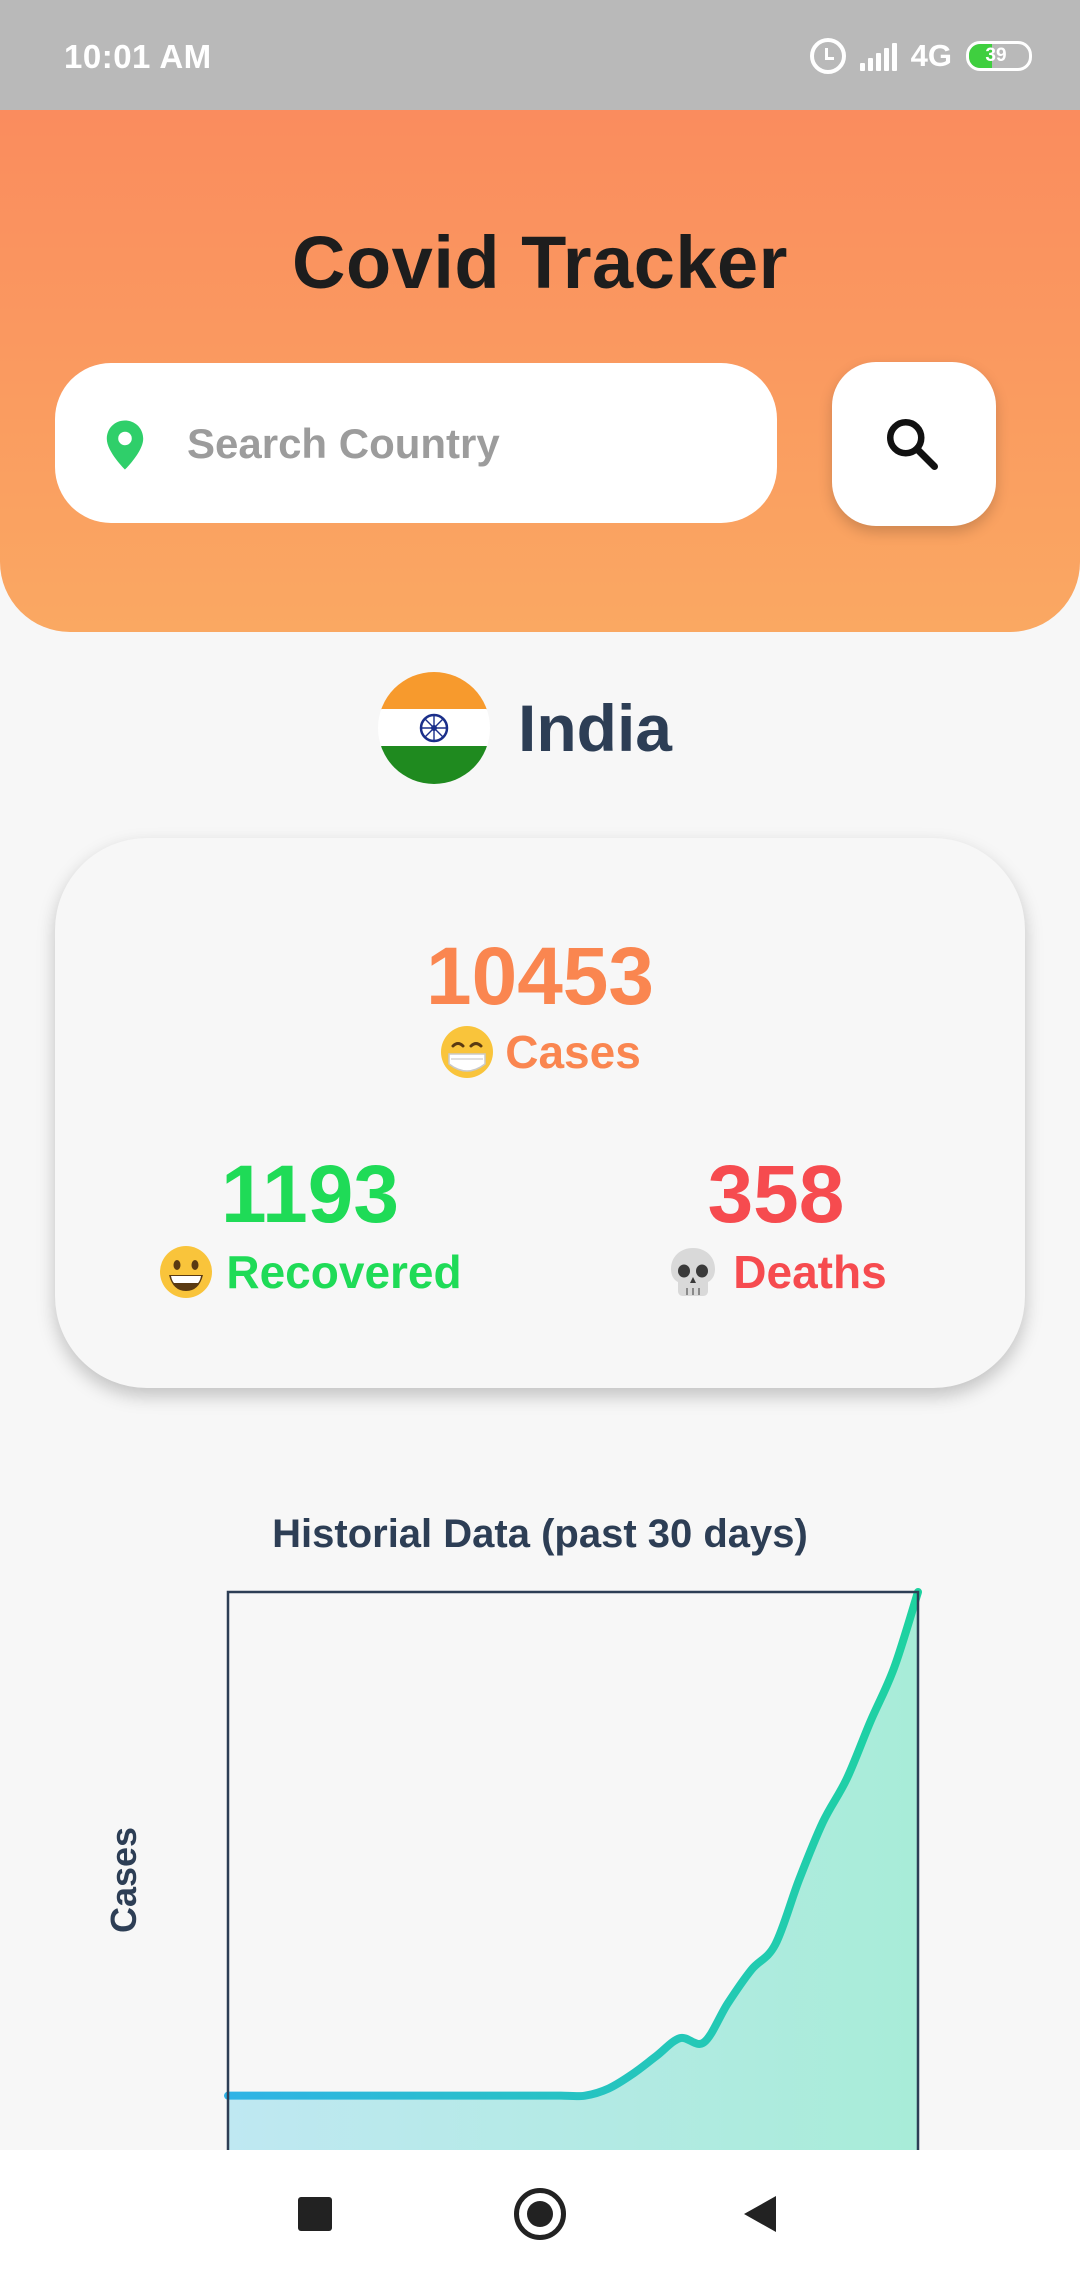 Image resolution: width=1080 pixels, height=2280 pixels. I want to click on deaths-label-row: Deaths, so click(776, 1272).